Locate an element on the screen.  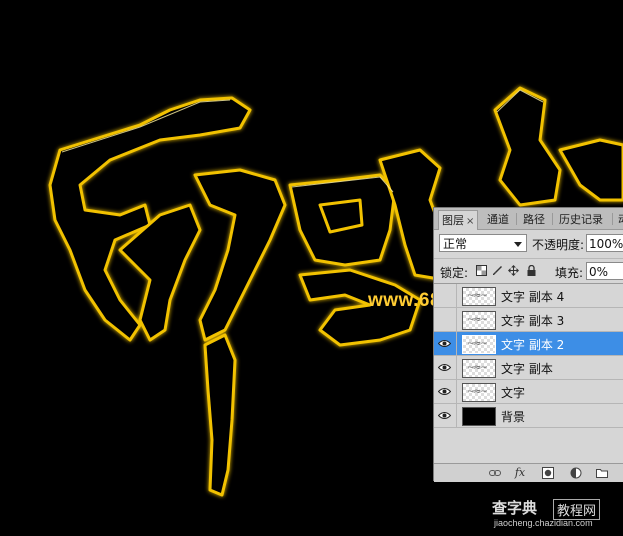
tab-layers: 图层 × is located at coordinates (458, 220).